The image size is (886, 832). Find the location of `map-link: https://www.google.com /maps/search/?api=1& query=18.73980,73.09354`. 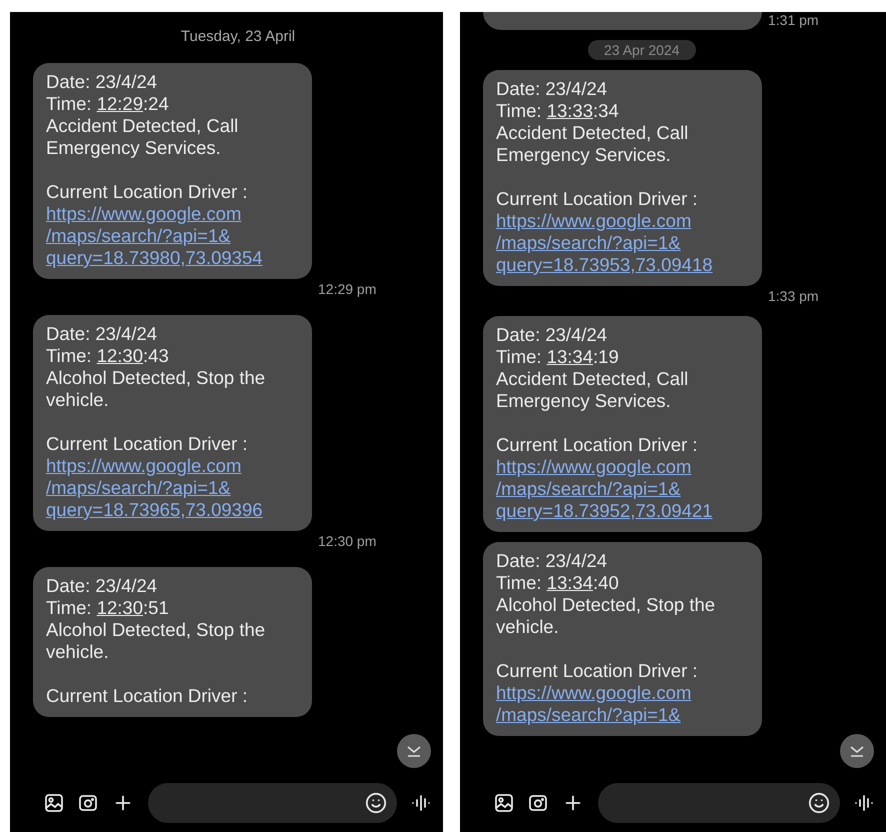

map-link: https://www.google.com /maps/search/?api=1& query=18.73980,73.09354 is located at coordinates (172, 236).